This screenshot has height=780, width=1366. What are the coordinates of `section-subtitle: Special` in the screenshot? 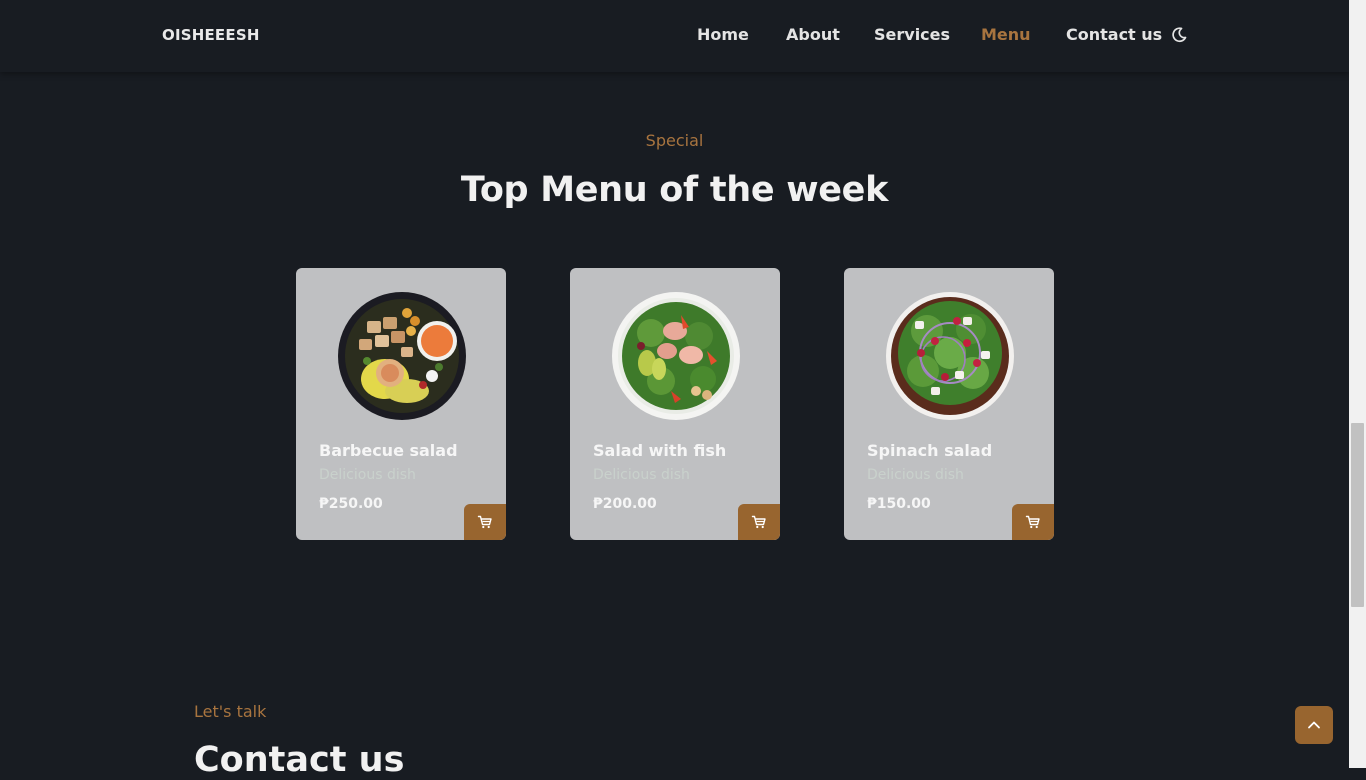 It's located at (674, 140).